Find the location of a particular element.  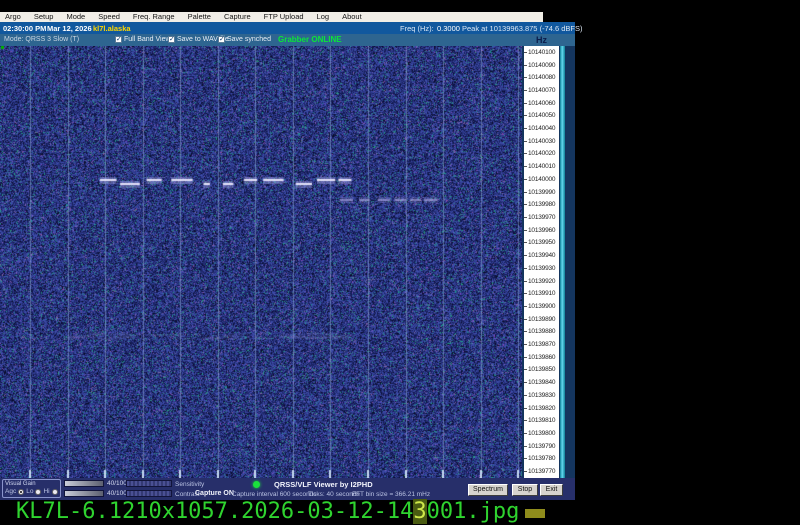

fft-bin-label: FFT bin size = 366.21 mHz is located at coordinates (391, 494).